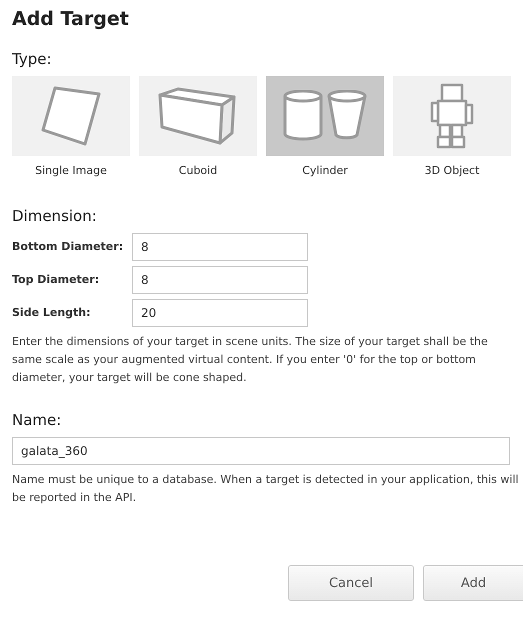  What do you see at coordinates (71, 19) in the screenshot?
I see `dialog-title: Add Target` at bounding box center [71, 19].